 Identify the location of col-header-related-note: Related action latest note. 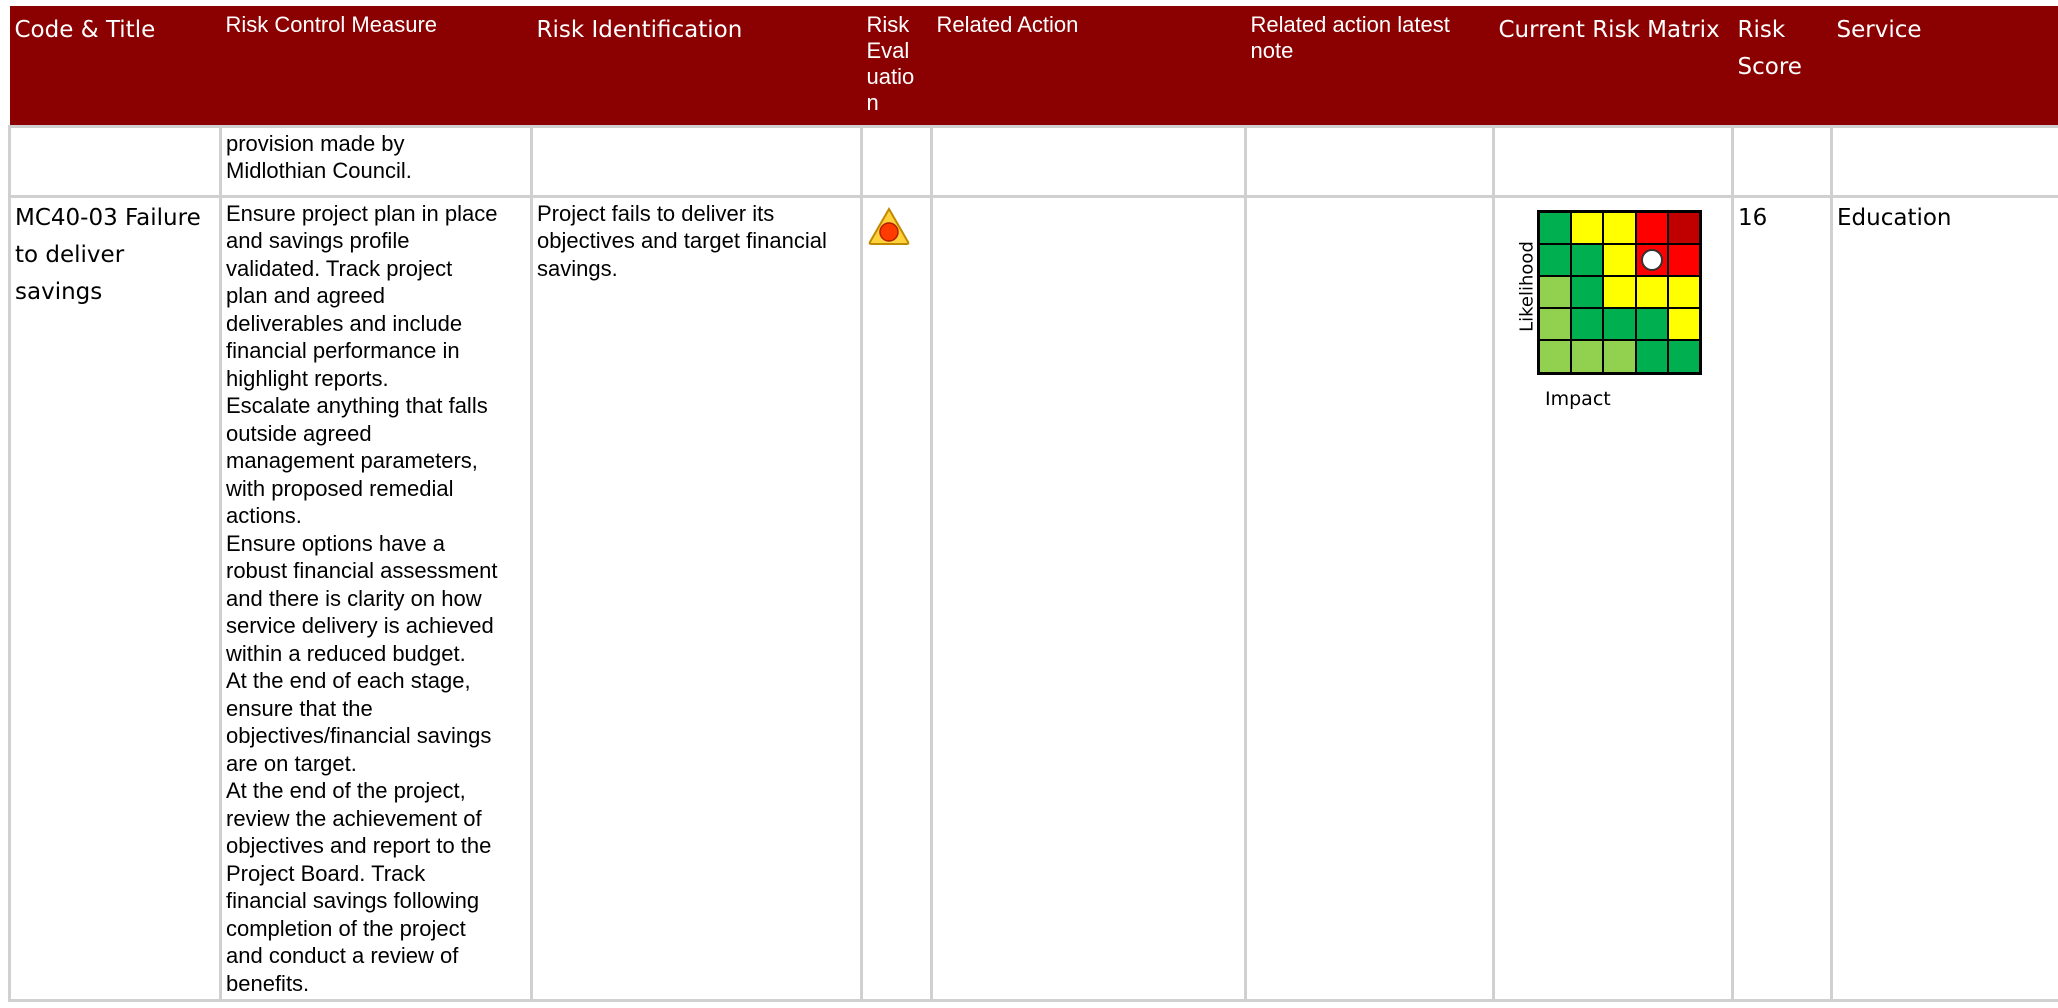
(1369, 66).